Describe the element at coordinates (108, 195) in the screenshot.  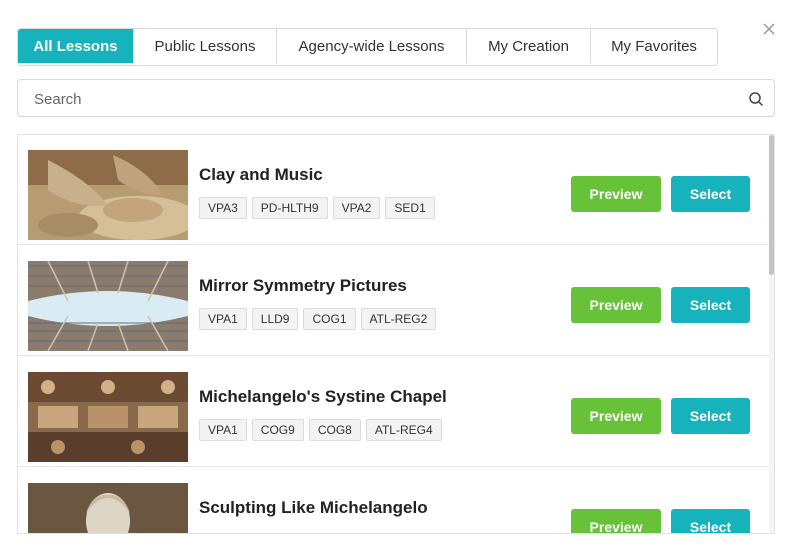
I see `pottery-hands-image` at that location.